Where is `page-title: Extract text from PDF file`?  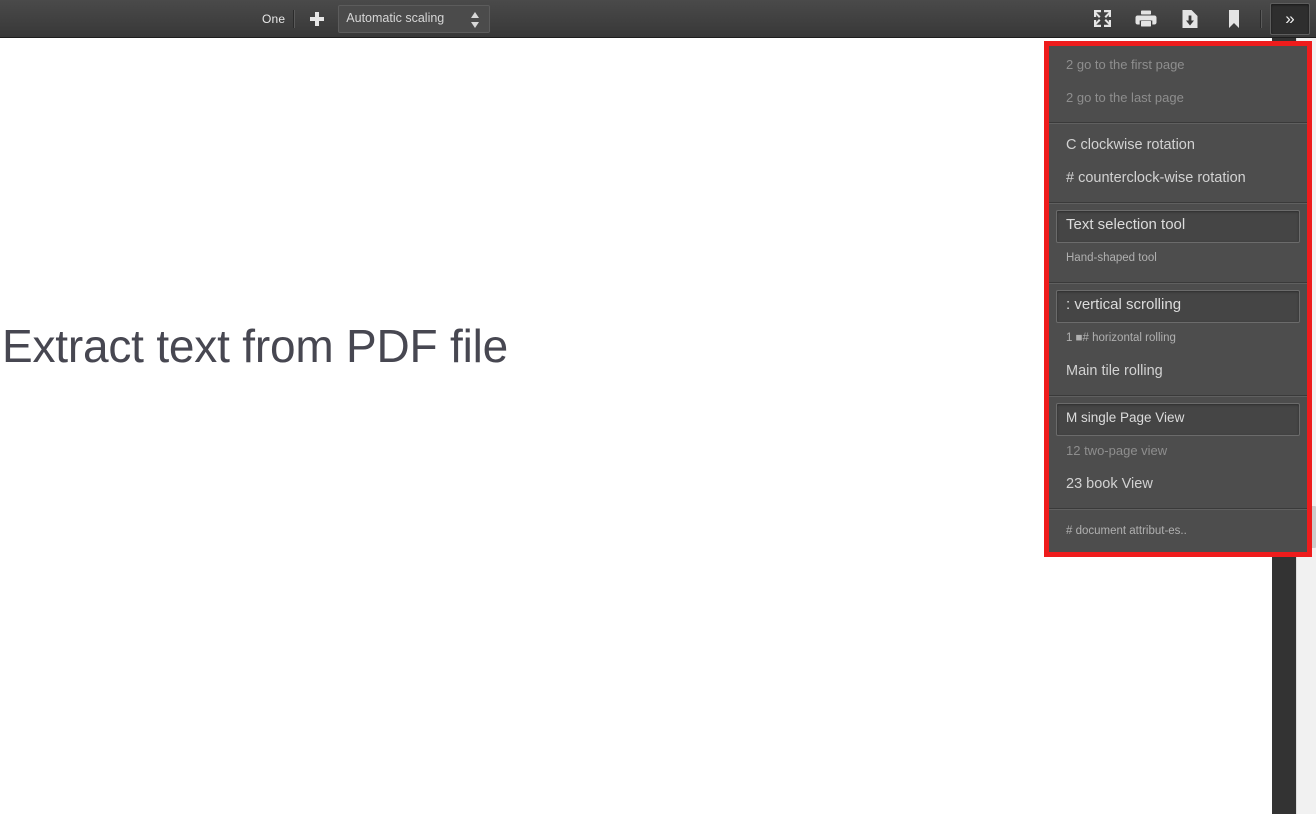
page-title: Extract text from PDF file is located at coordinates (255, 346).